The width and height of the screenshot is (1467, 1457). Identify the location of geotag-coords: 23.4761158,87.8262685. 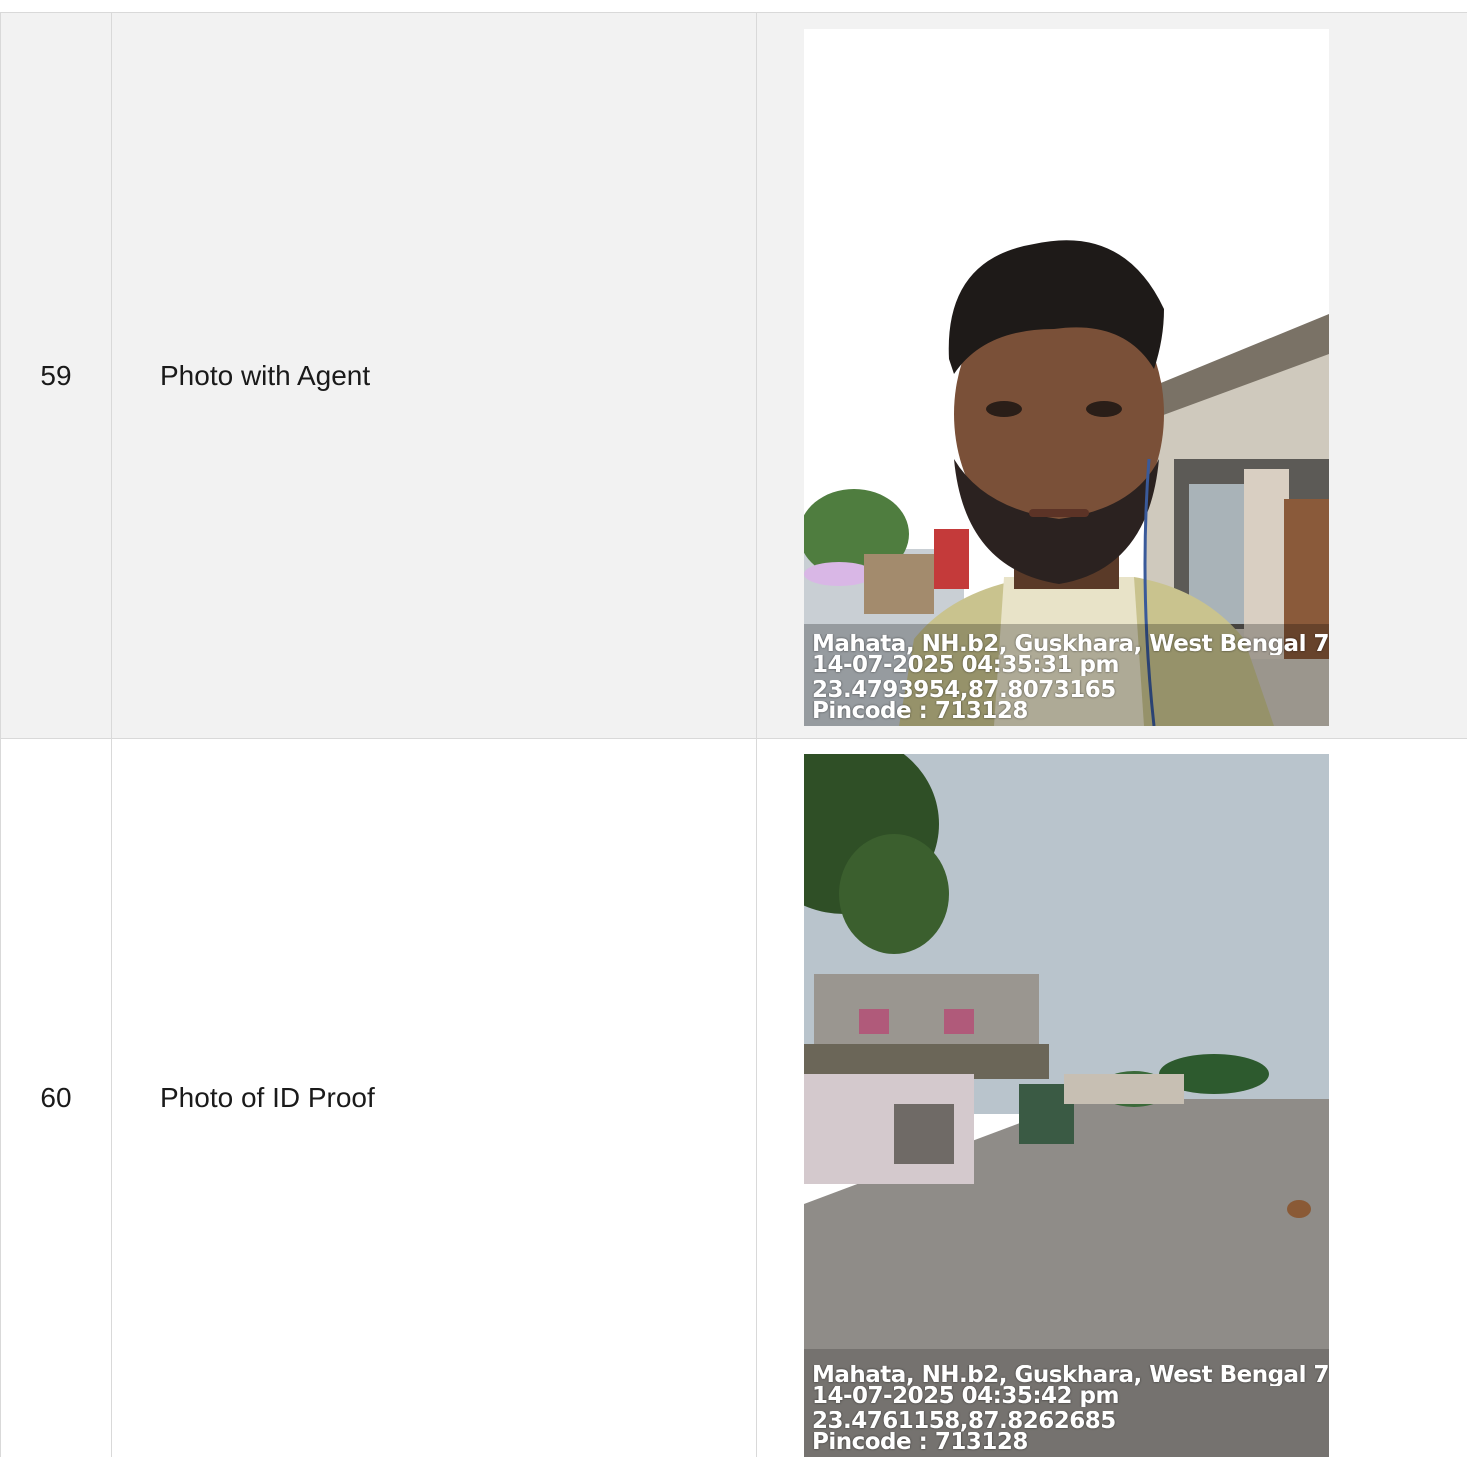
(964, 1421).